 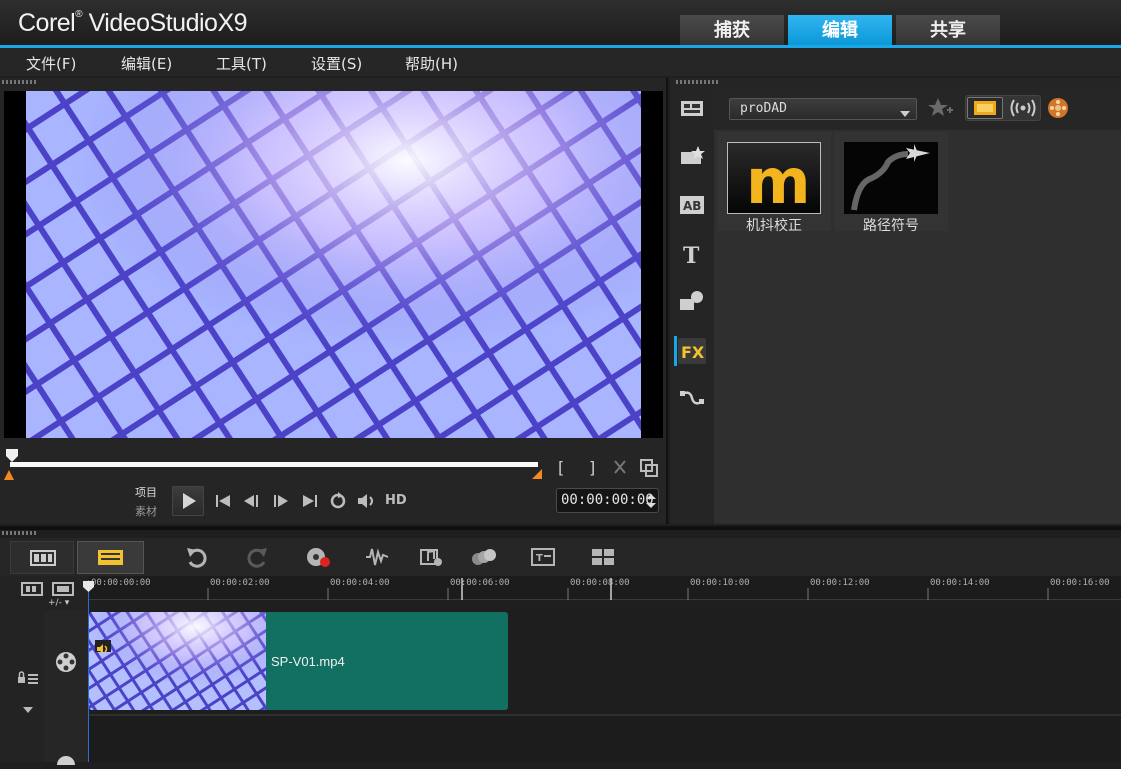 I want to click on chapter-point-icon, so click(x=63, y=589).